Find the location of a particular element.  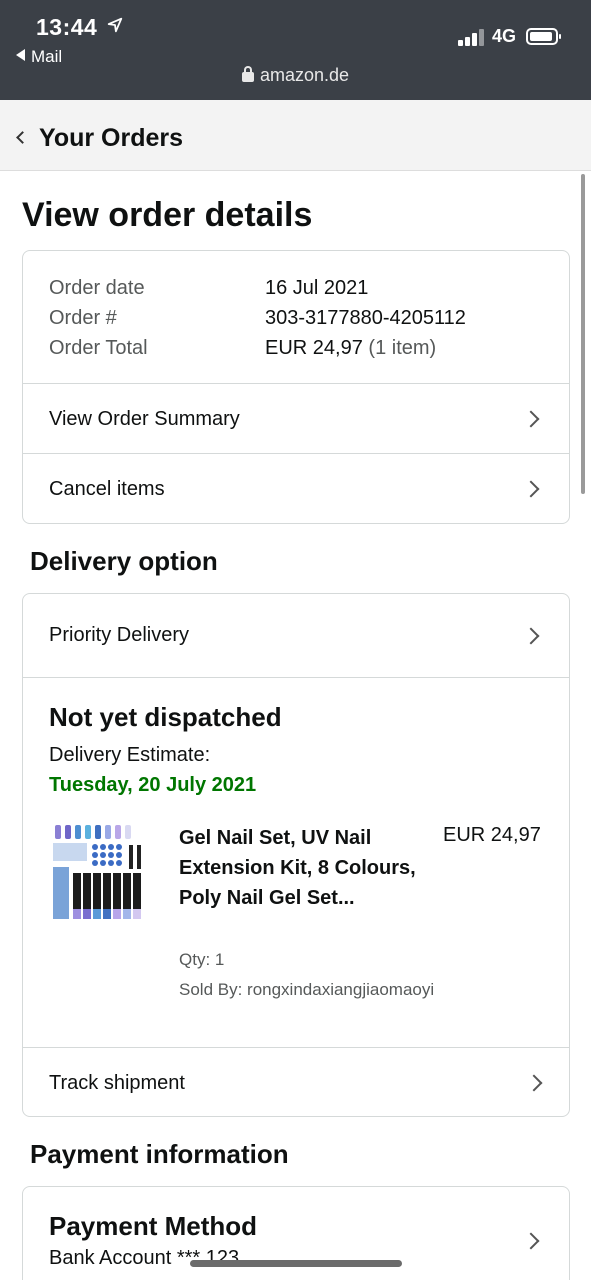

clock: 13:44 is located at coordinates (67, 27).